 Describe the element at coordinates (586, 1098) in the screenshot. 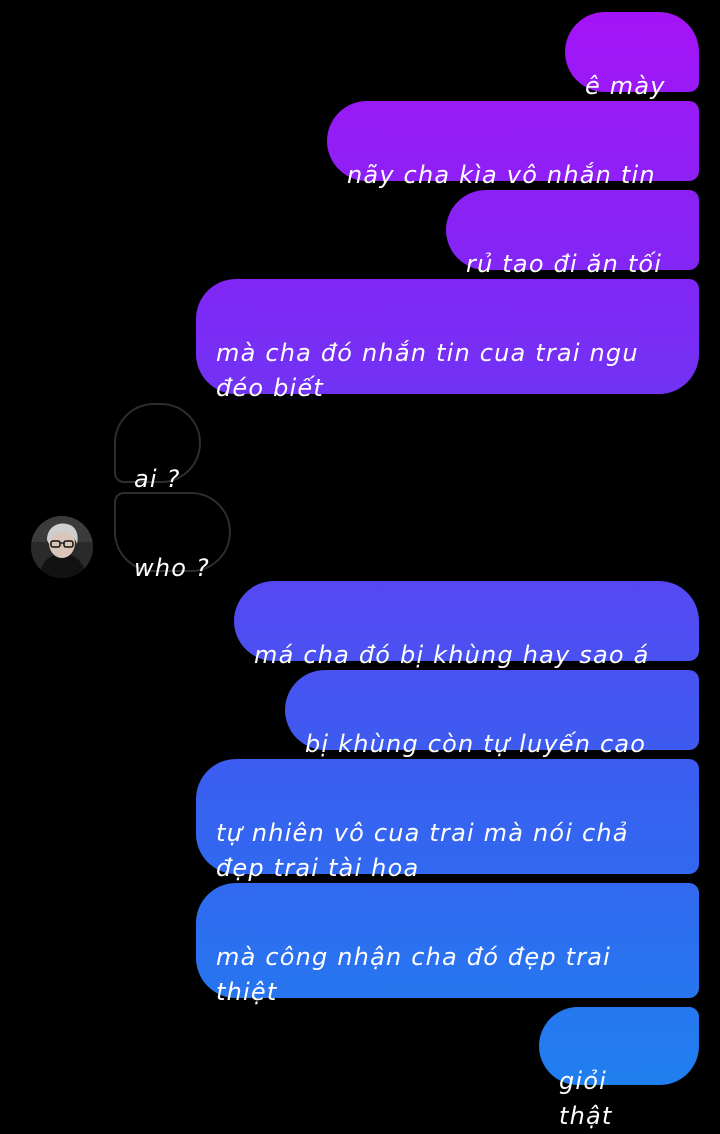

I see `message-text: giỏi thật` at that location.